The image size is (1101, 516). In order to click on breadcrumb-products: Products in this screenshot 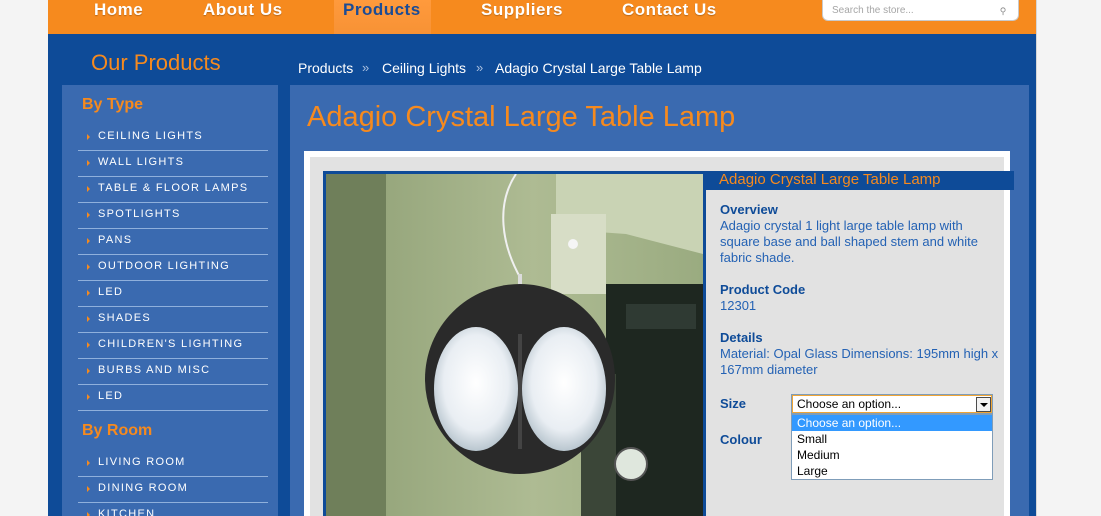, I will do `click(325, 68)`.